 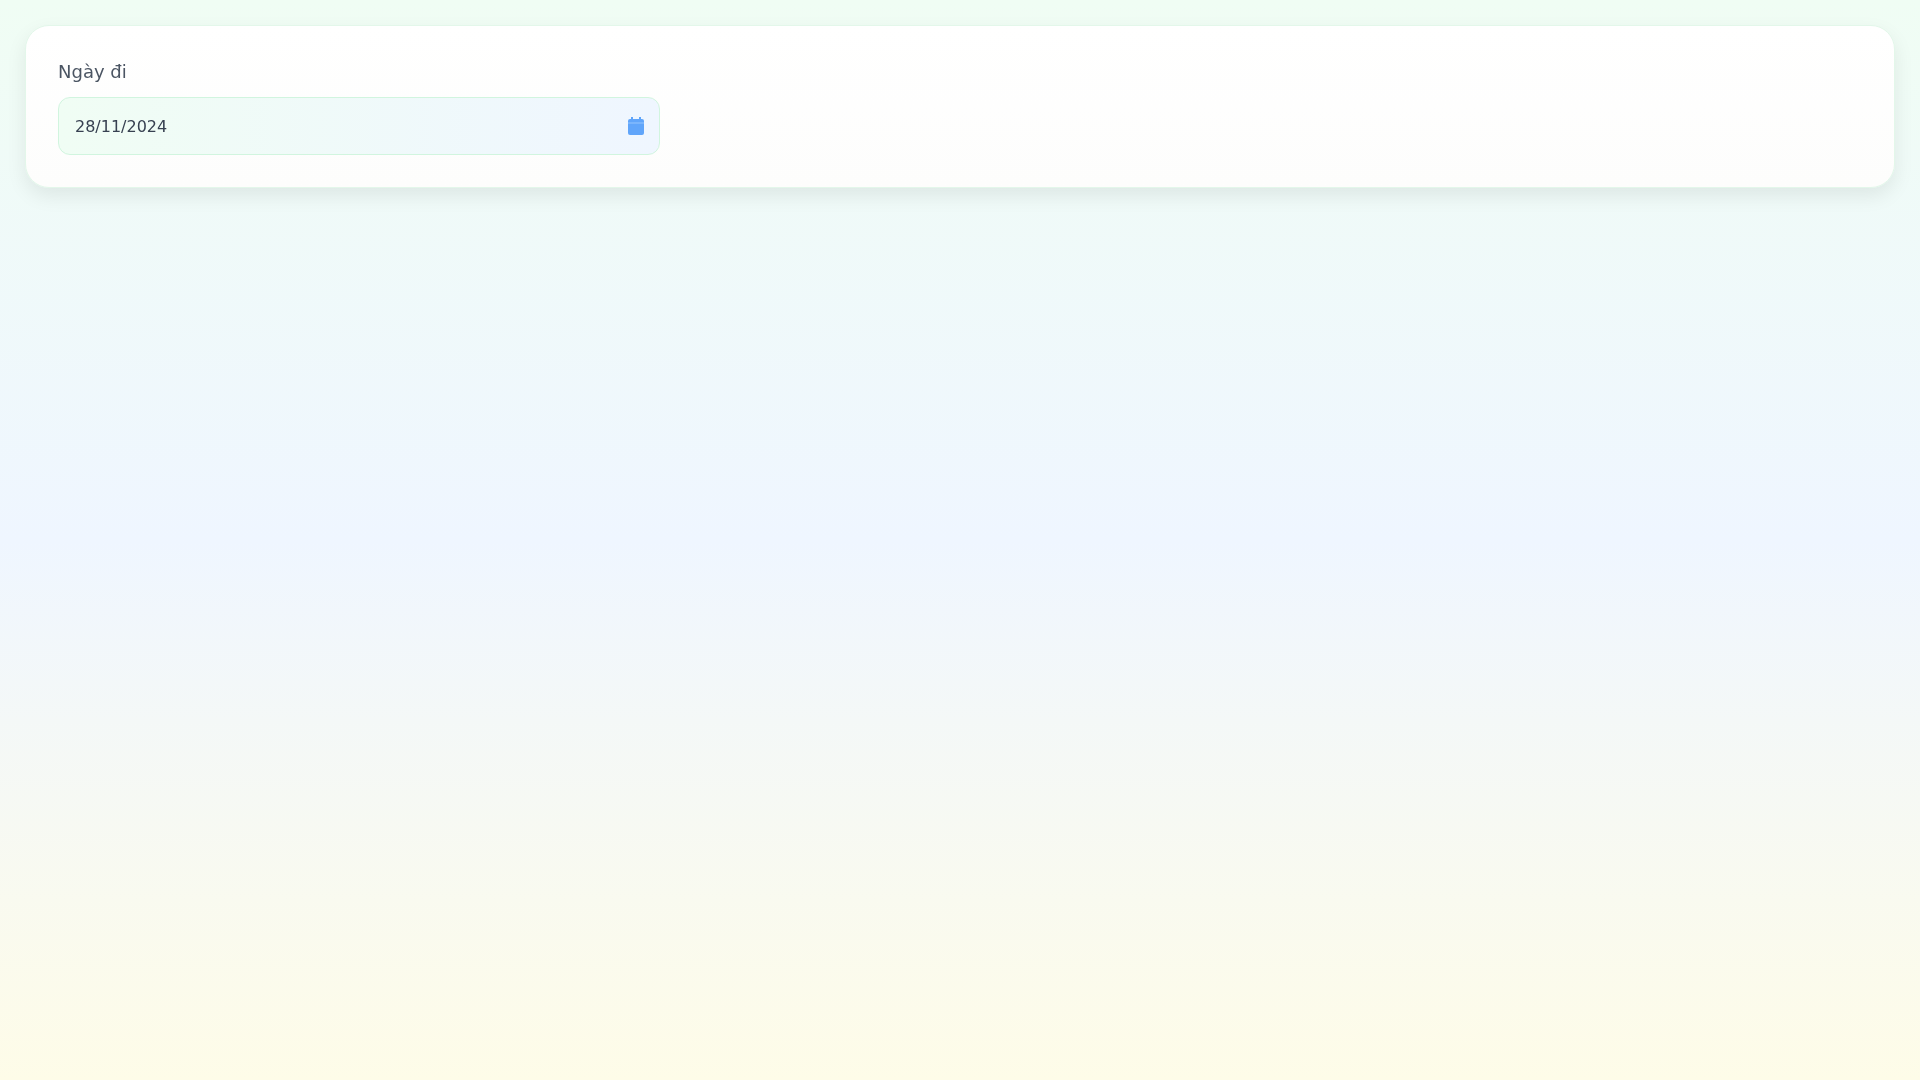 I want to click on date-field: 28/11/2024, so click(x=359, y=126).